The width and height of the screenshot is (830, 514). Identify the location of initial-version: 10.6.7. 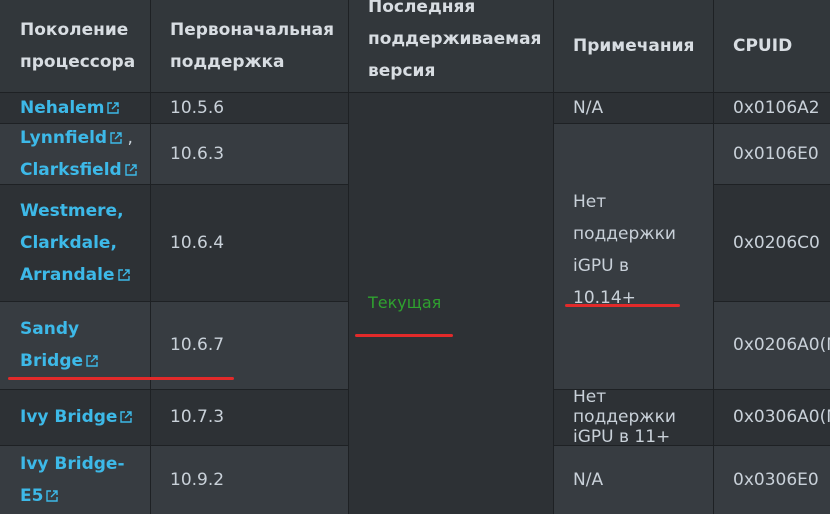
(197, 345).